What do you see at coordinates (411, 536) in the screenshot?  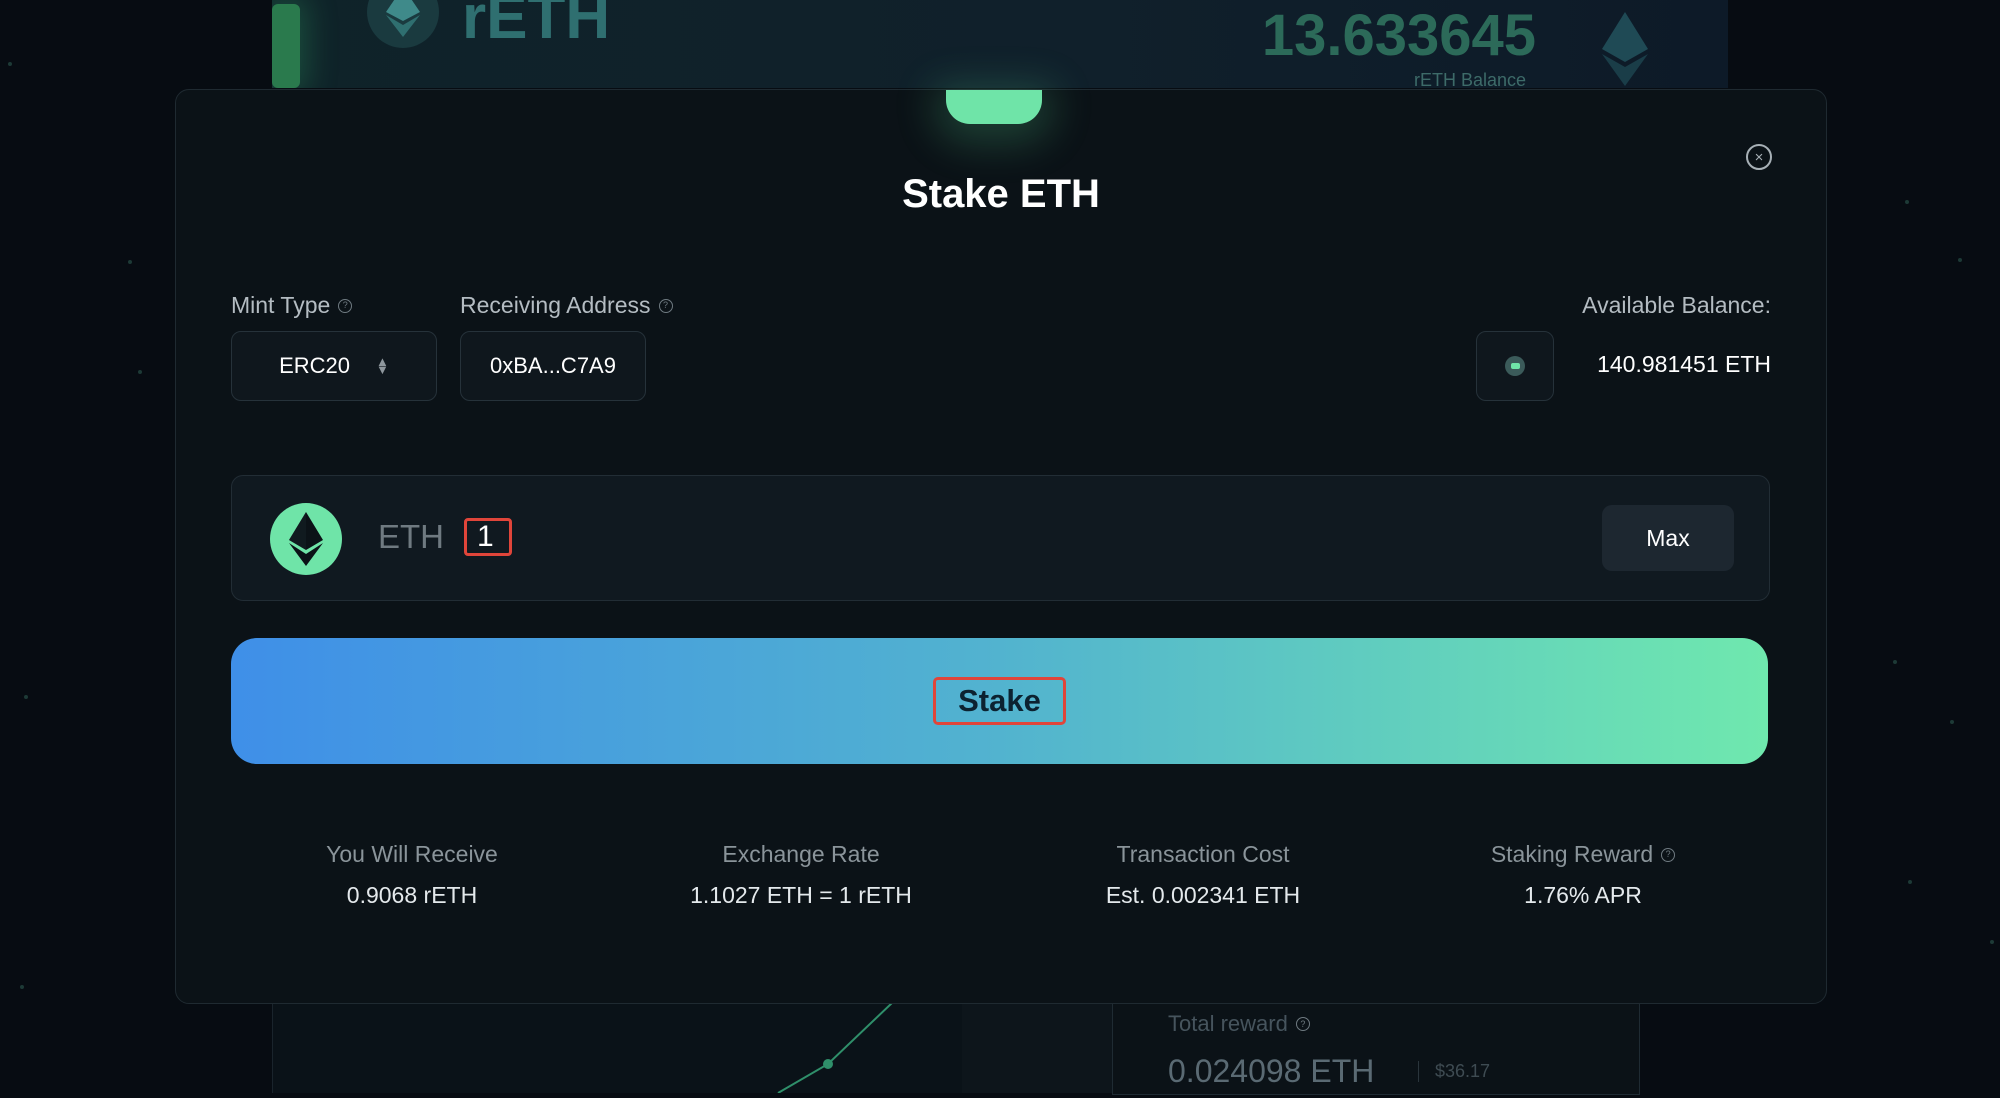 I see `token-label: ETH` at bounding box center [411, 536].